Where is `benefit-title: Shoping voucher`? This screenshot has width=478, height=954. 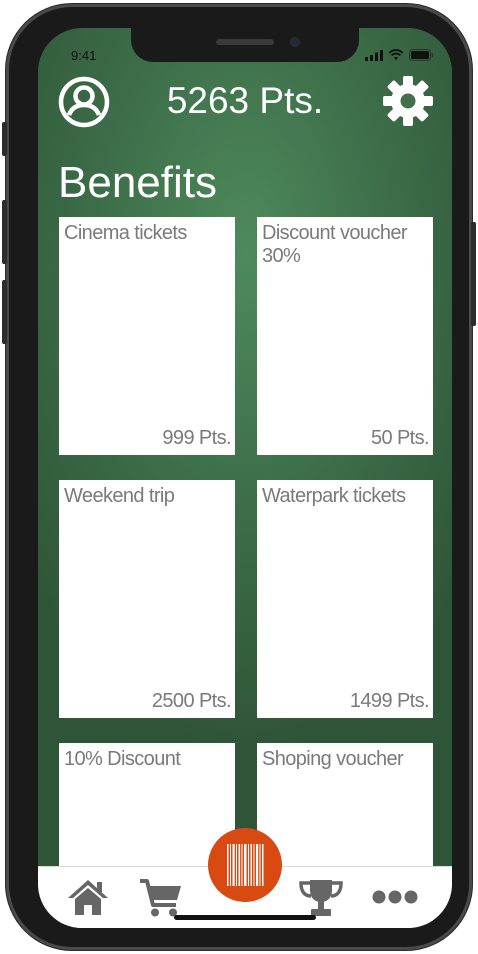 benefit-title: Shoping voucher is located at coordinates (333, 759).